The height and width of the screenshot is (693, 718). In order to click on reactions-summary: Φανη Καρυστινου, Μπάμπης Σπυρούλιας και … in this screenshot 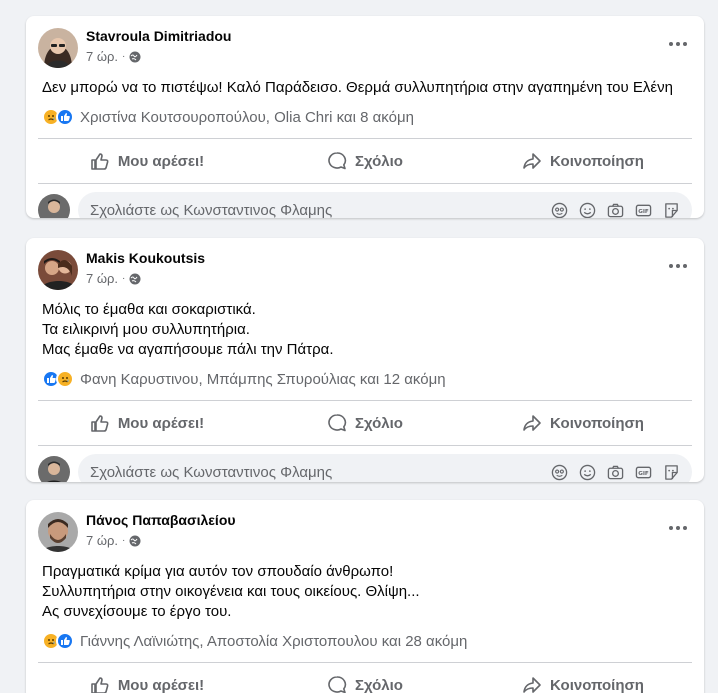, I will do `click(365, 379)`.